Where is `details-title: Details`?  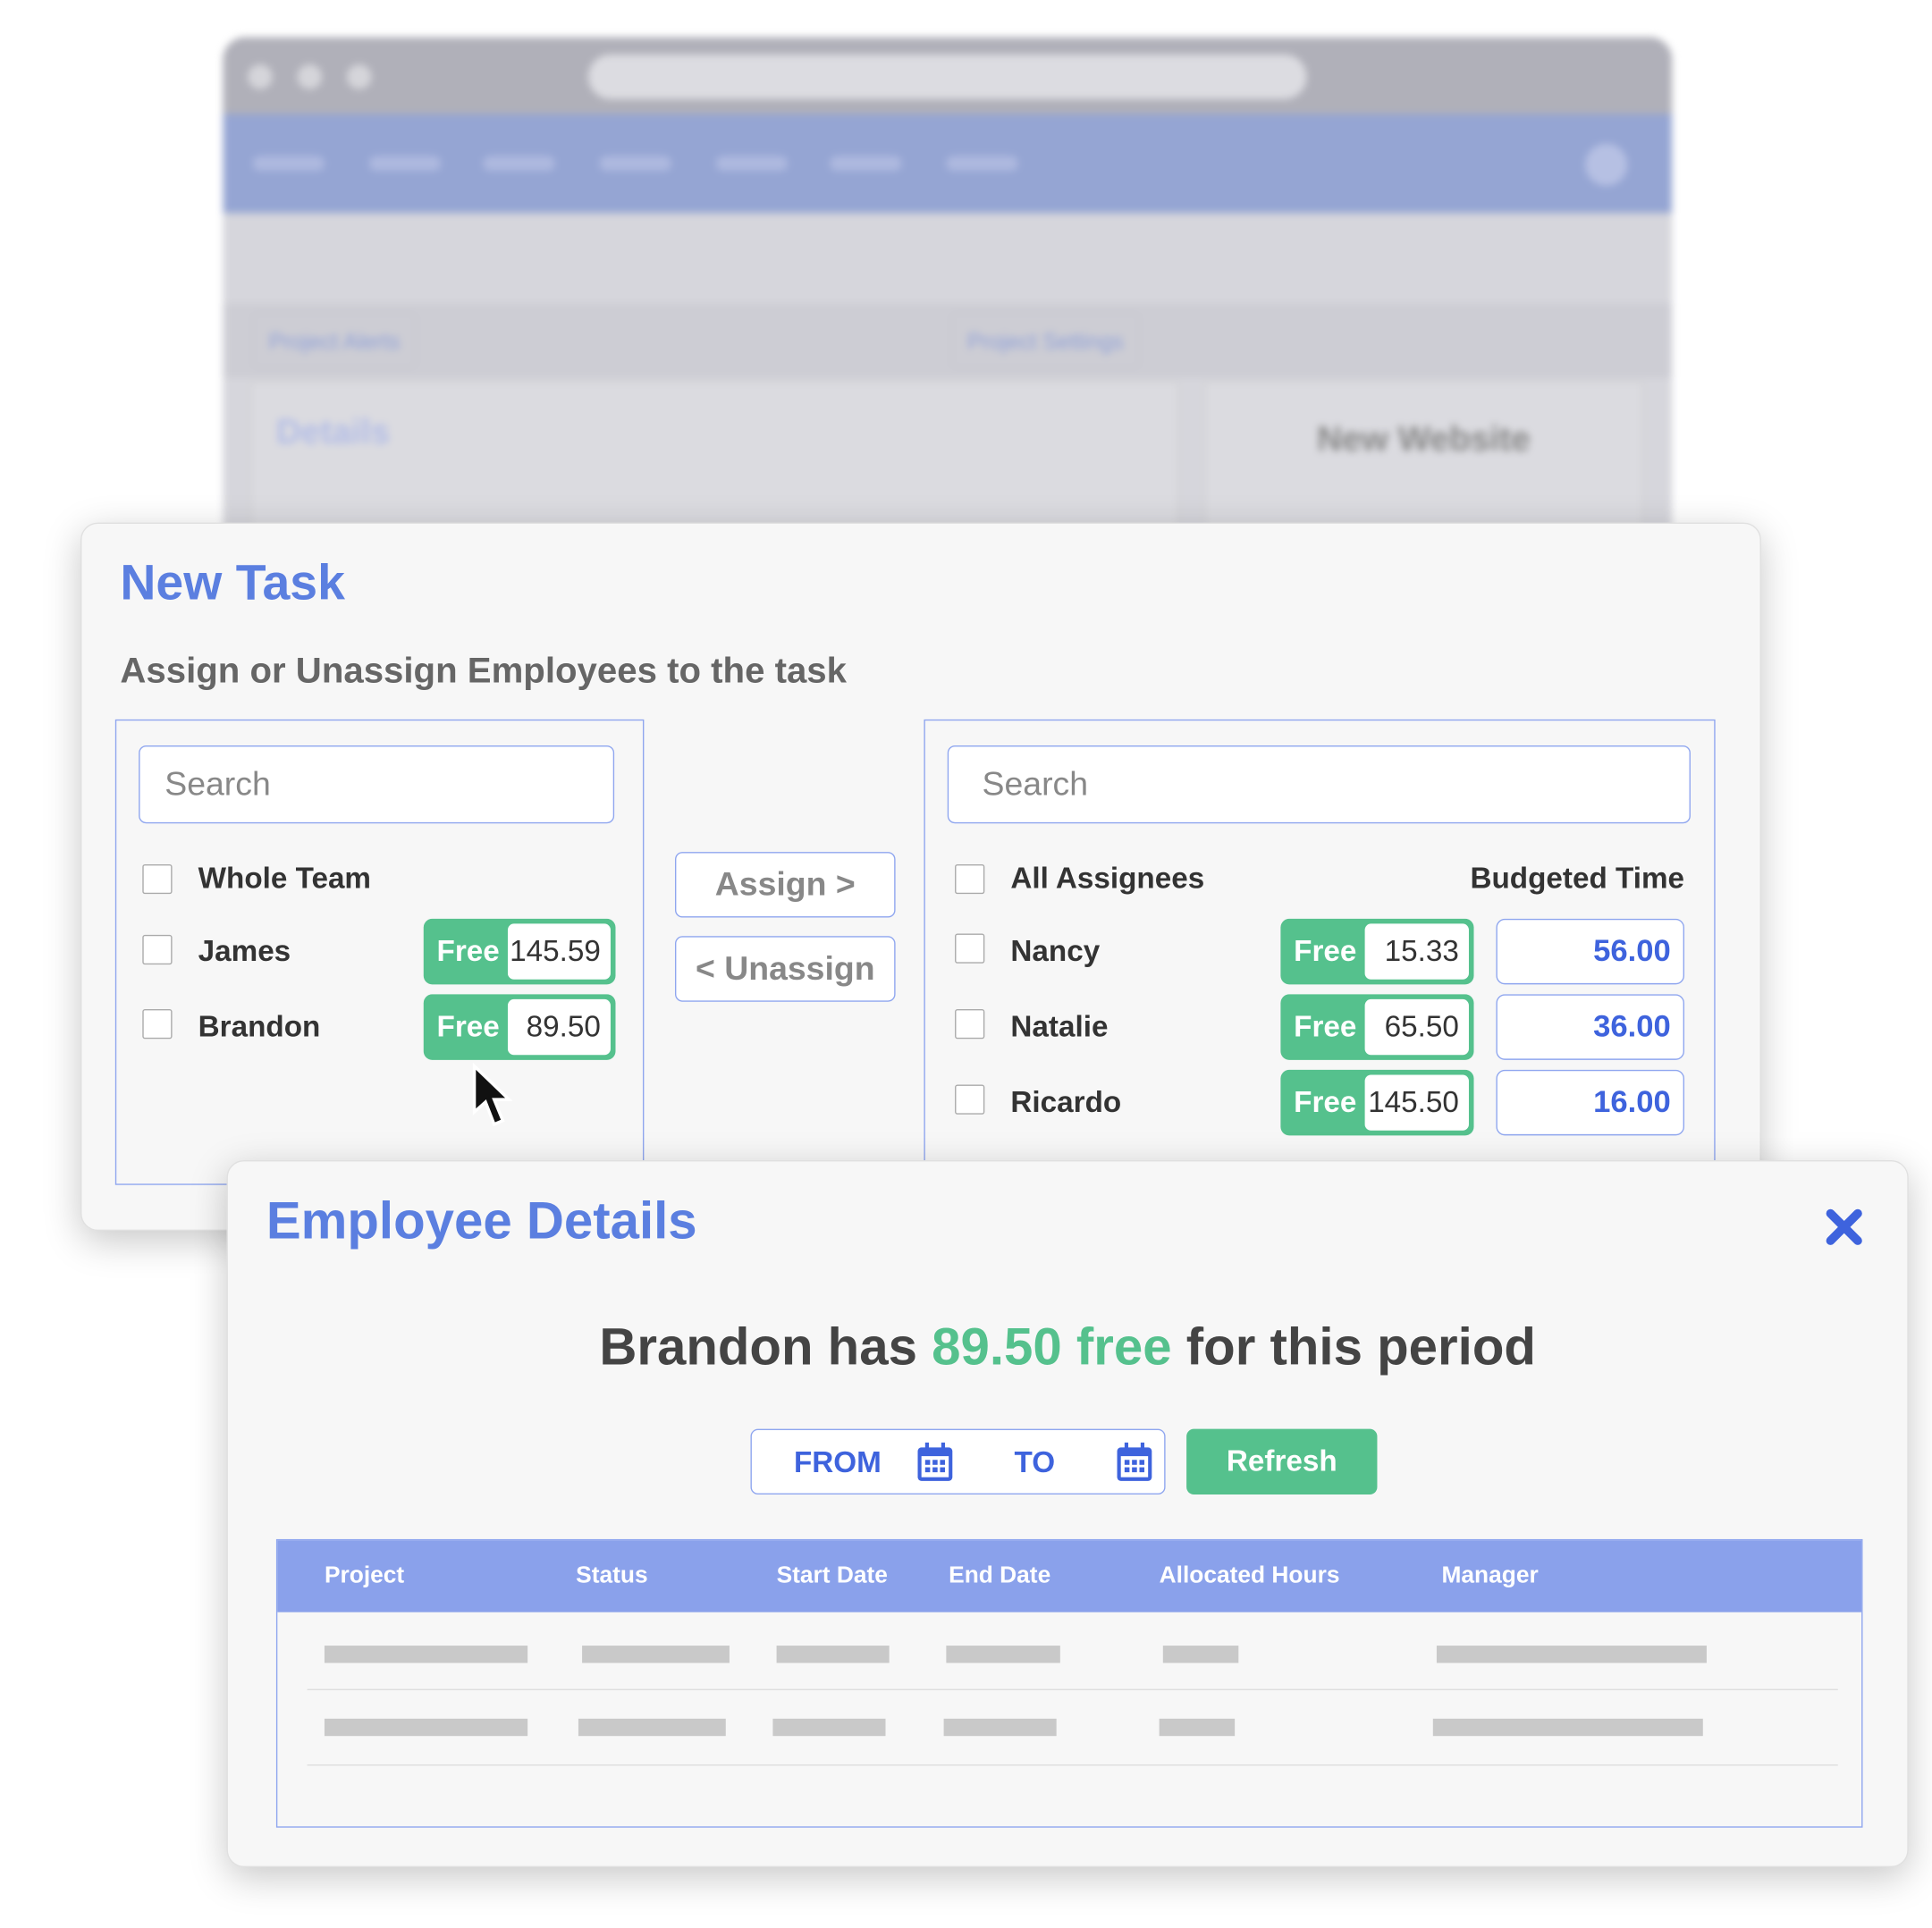
details-title: Details is located at coordinates (333, 431).